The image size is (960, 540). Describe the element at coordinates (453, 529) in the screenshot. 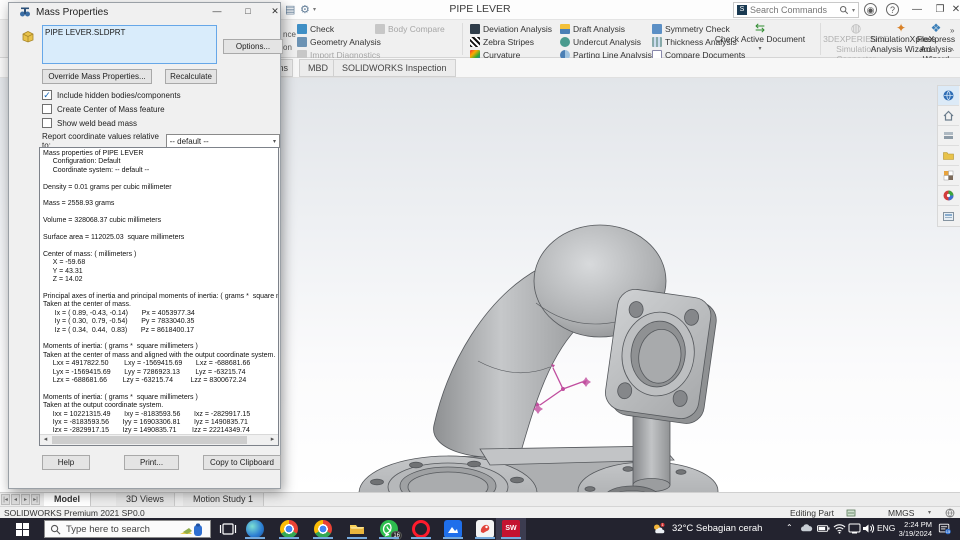

I see `photos-icon` at that location.